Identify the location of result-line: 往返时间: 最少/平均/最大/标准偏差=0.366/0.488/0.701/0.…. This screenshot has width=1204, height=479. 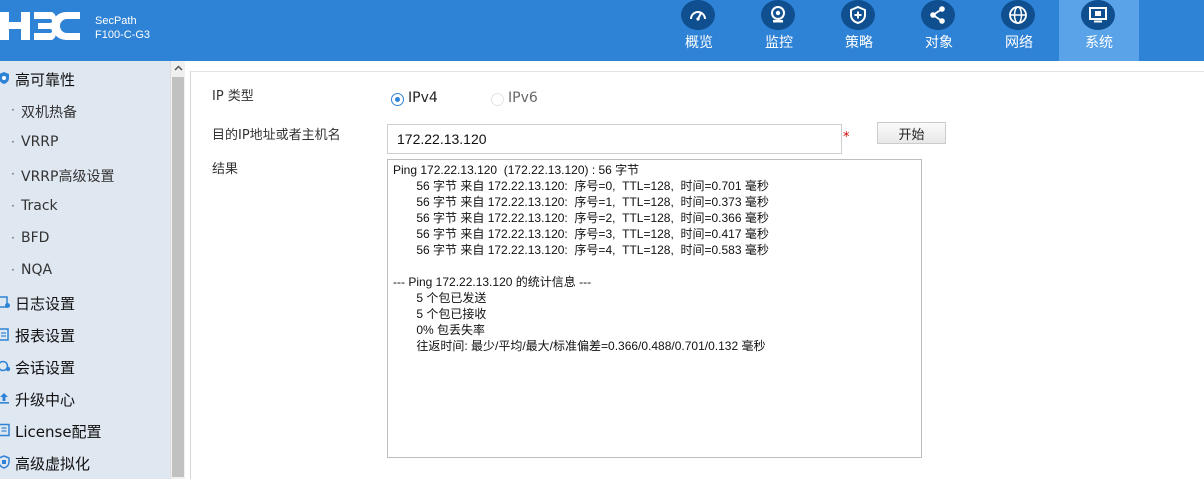
(579, 346).